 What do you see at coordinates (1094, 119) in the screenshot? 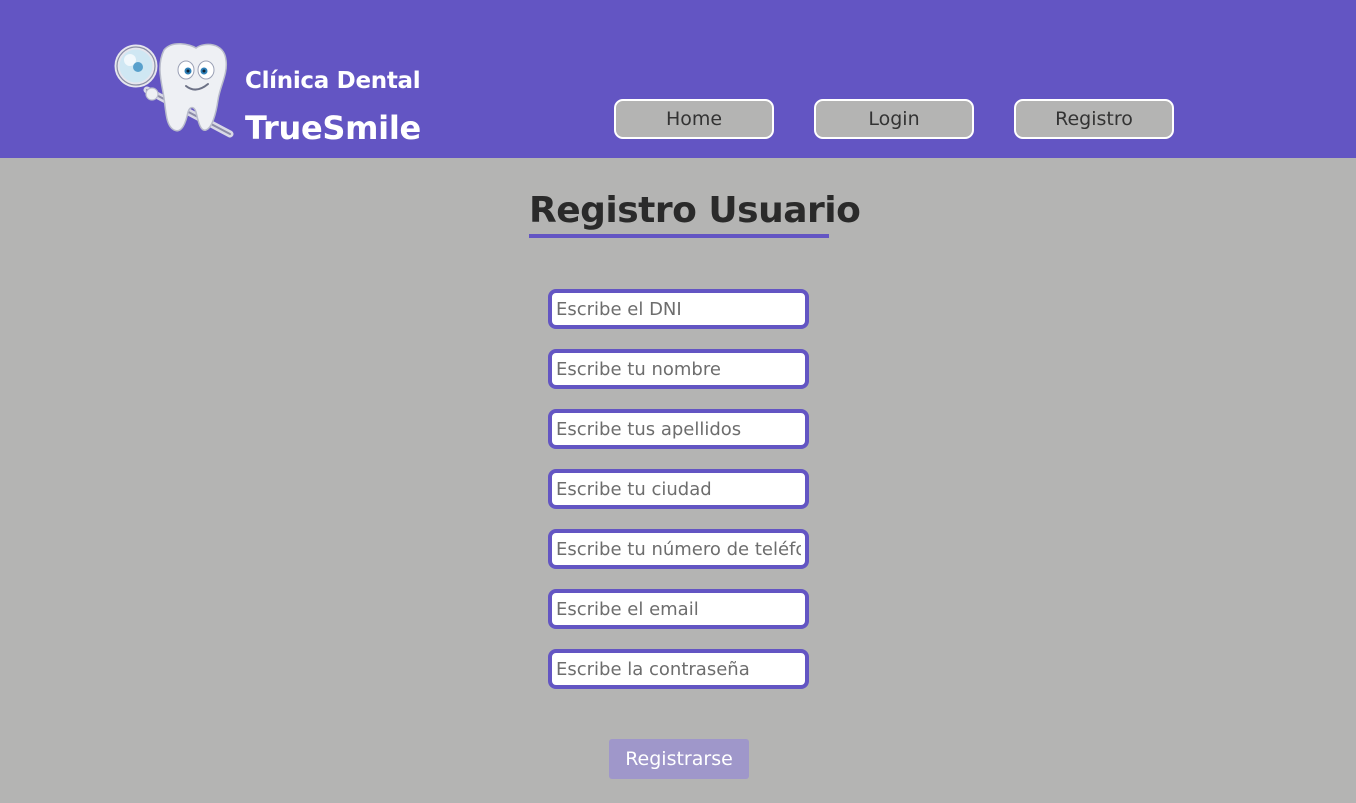
I see `nav-registro-button: Registro` at bounding box center [1094, 119].